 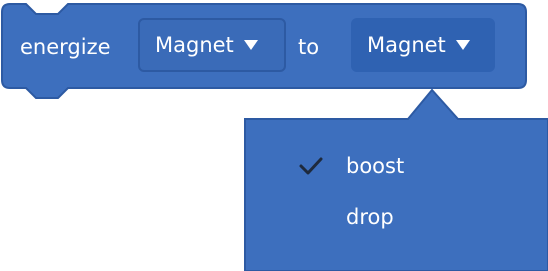 I want to click on menu-item-label: drop, so click(x=370, y=217).